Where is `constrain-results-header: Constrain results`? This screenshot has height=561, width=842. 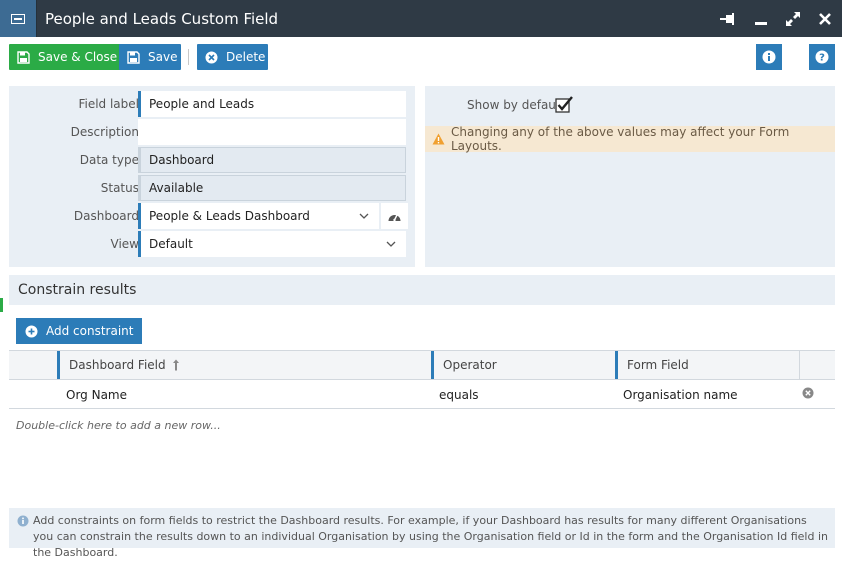
constrain-results-header: Constrain results is located at coordinates (422, 290).